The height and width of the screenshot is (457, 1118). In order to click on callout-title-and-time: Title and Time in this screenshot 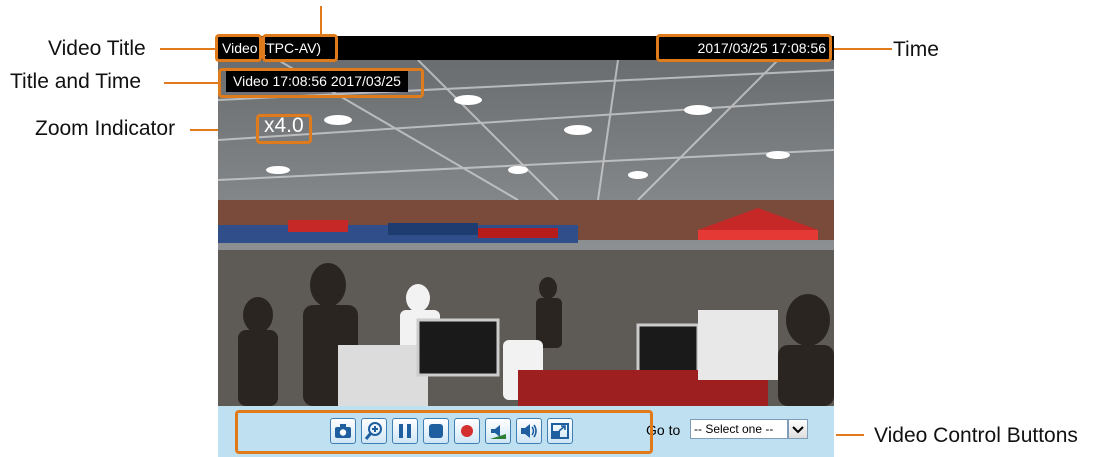, I will do `click(76, 81)`.